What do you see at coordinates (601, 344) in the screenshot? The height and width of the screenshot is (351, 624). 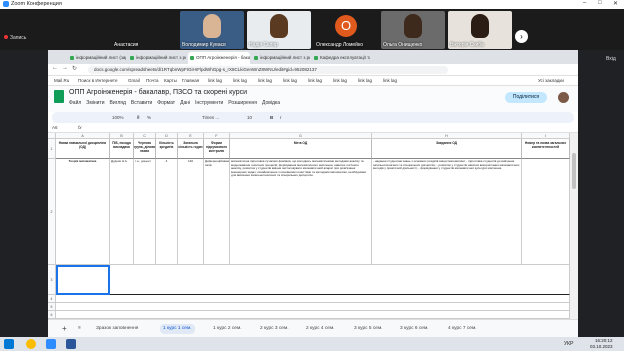 I see `clock: 16:20:12 03.10.2023` at bounding box center [601, 344].